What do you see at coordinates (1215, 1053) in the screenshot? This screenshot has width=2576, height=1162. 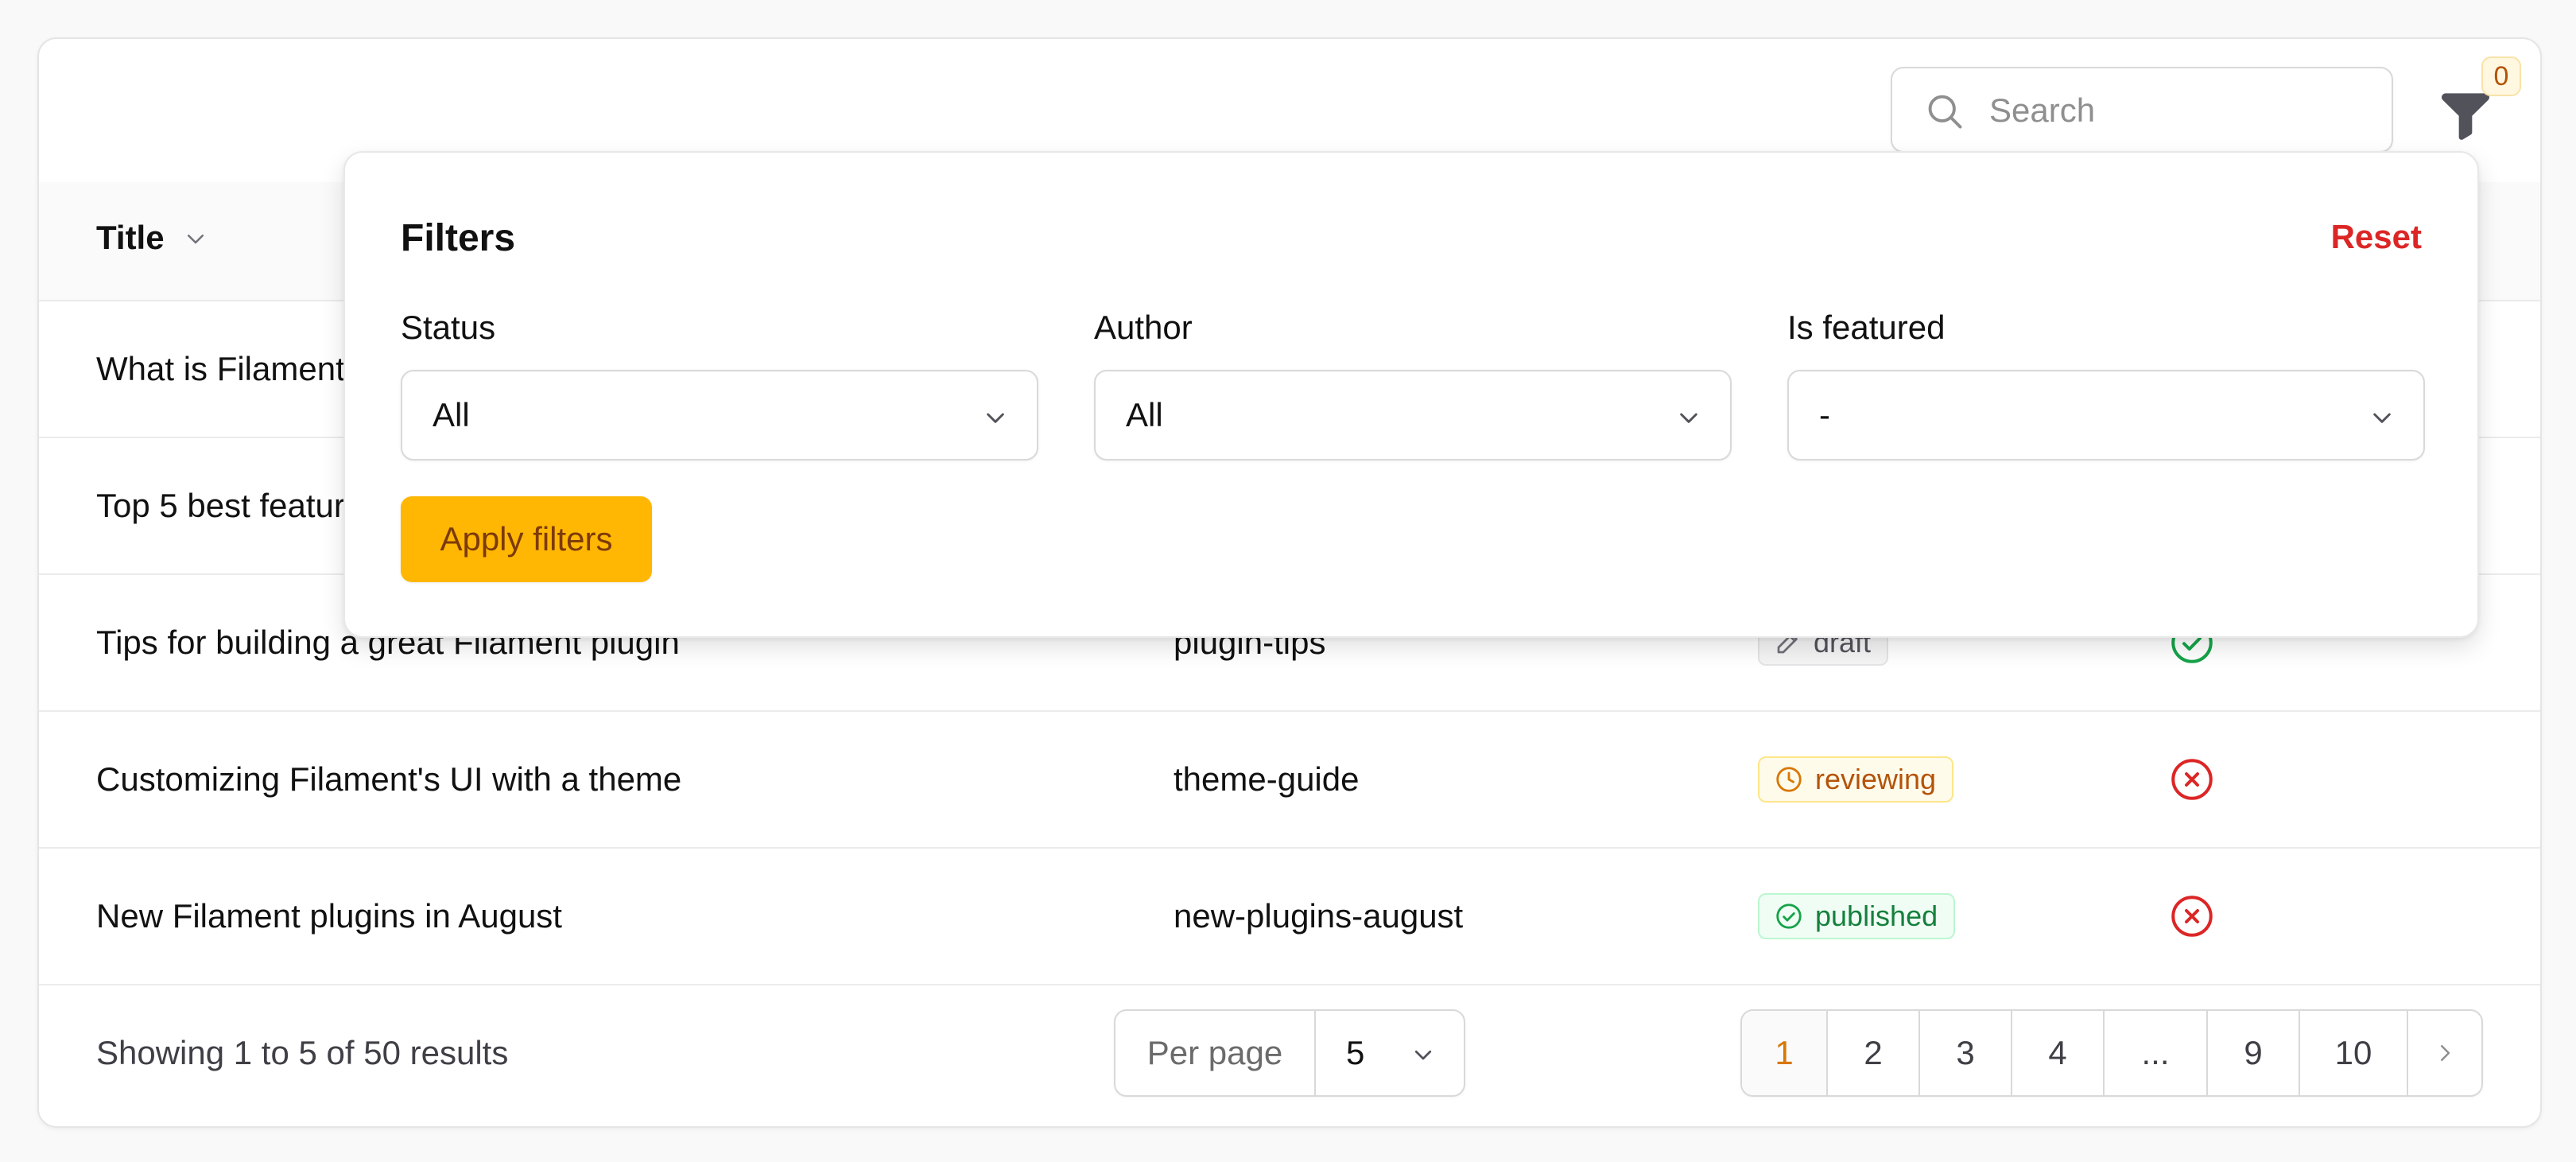 I see `per-page-label: Per page` at bounding box center [1215, 1053].